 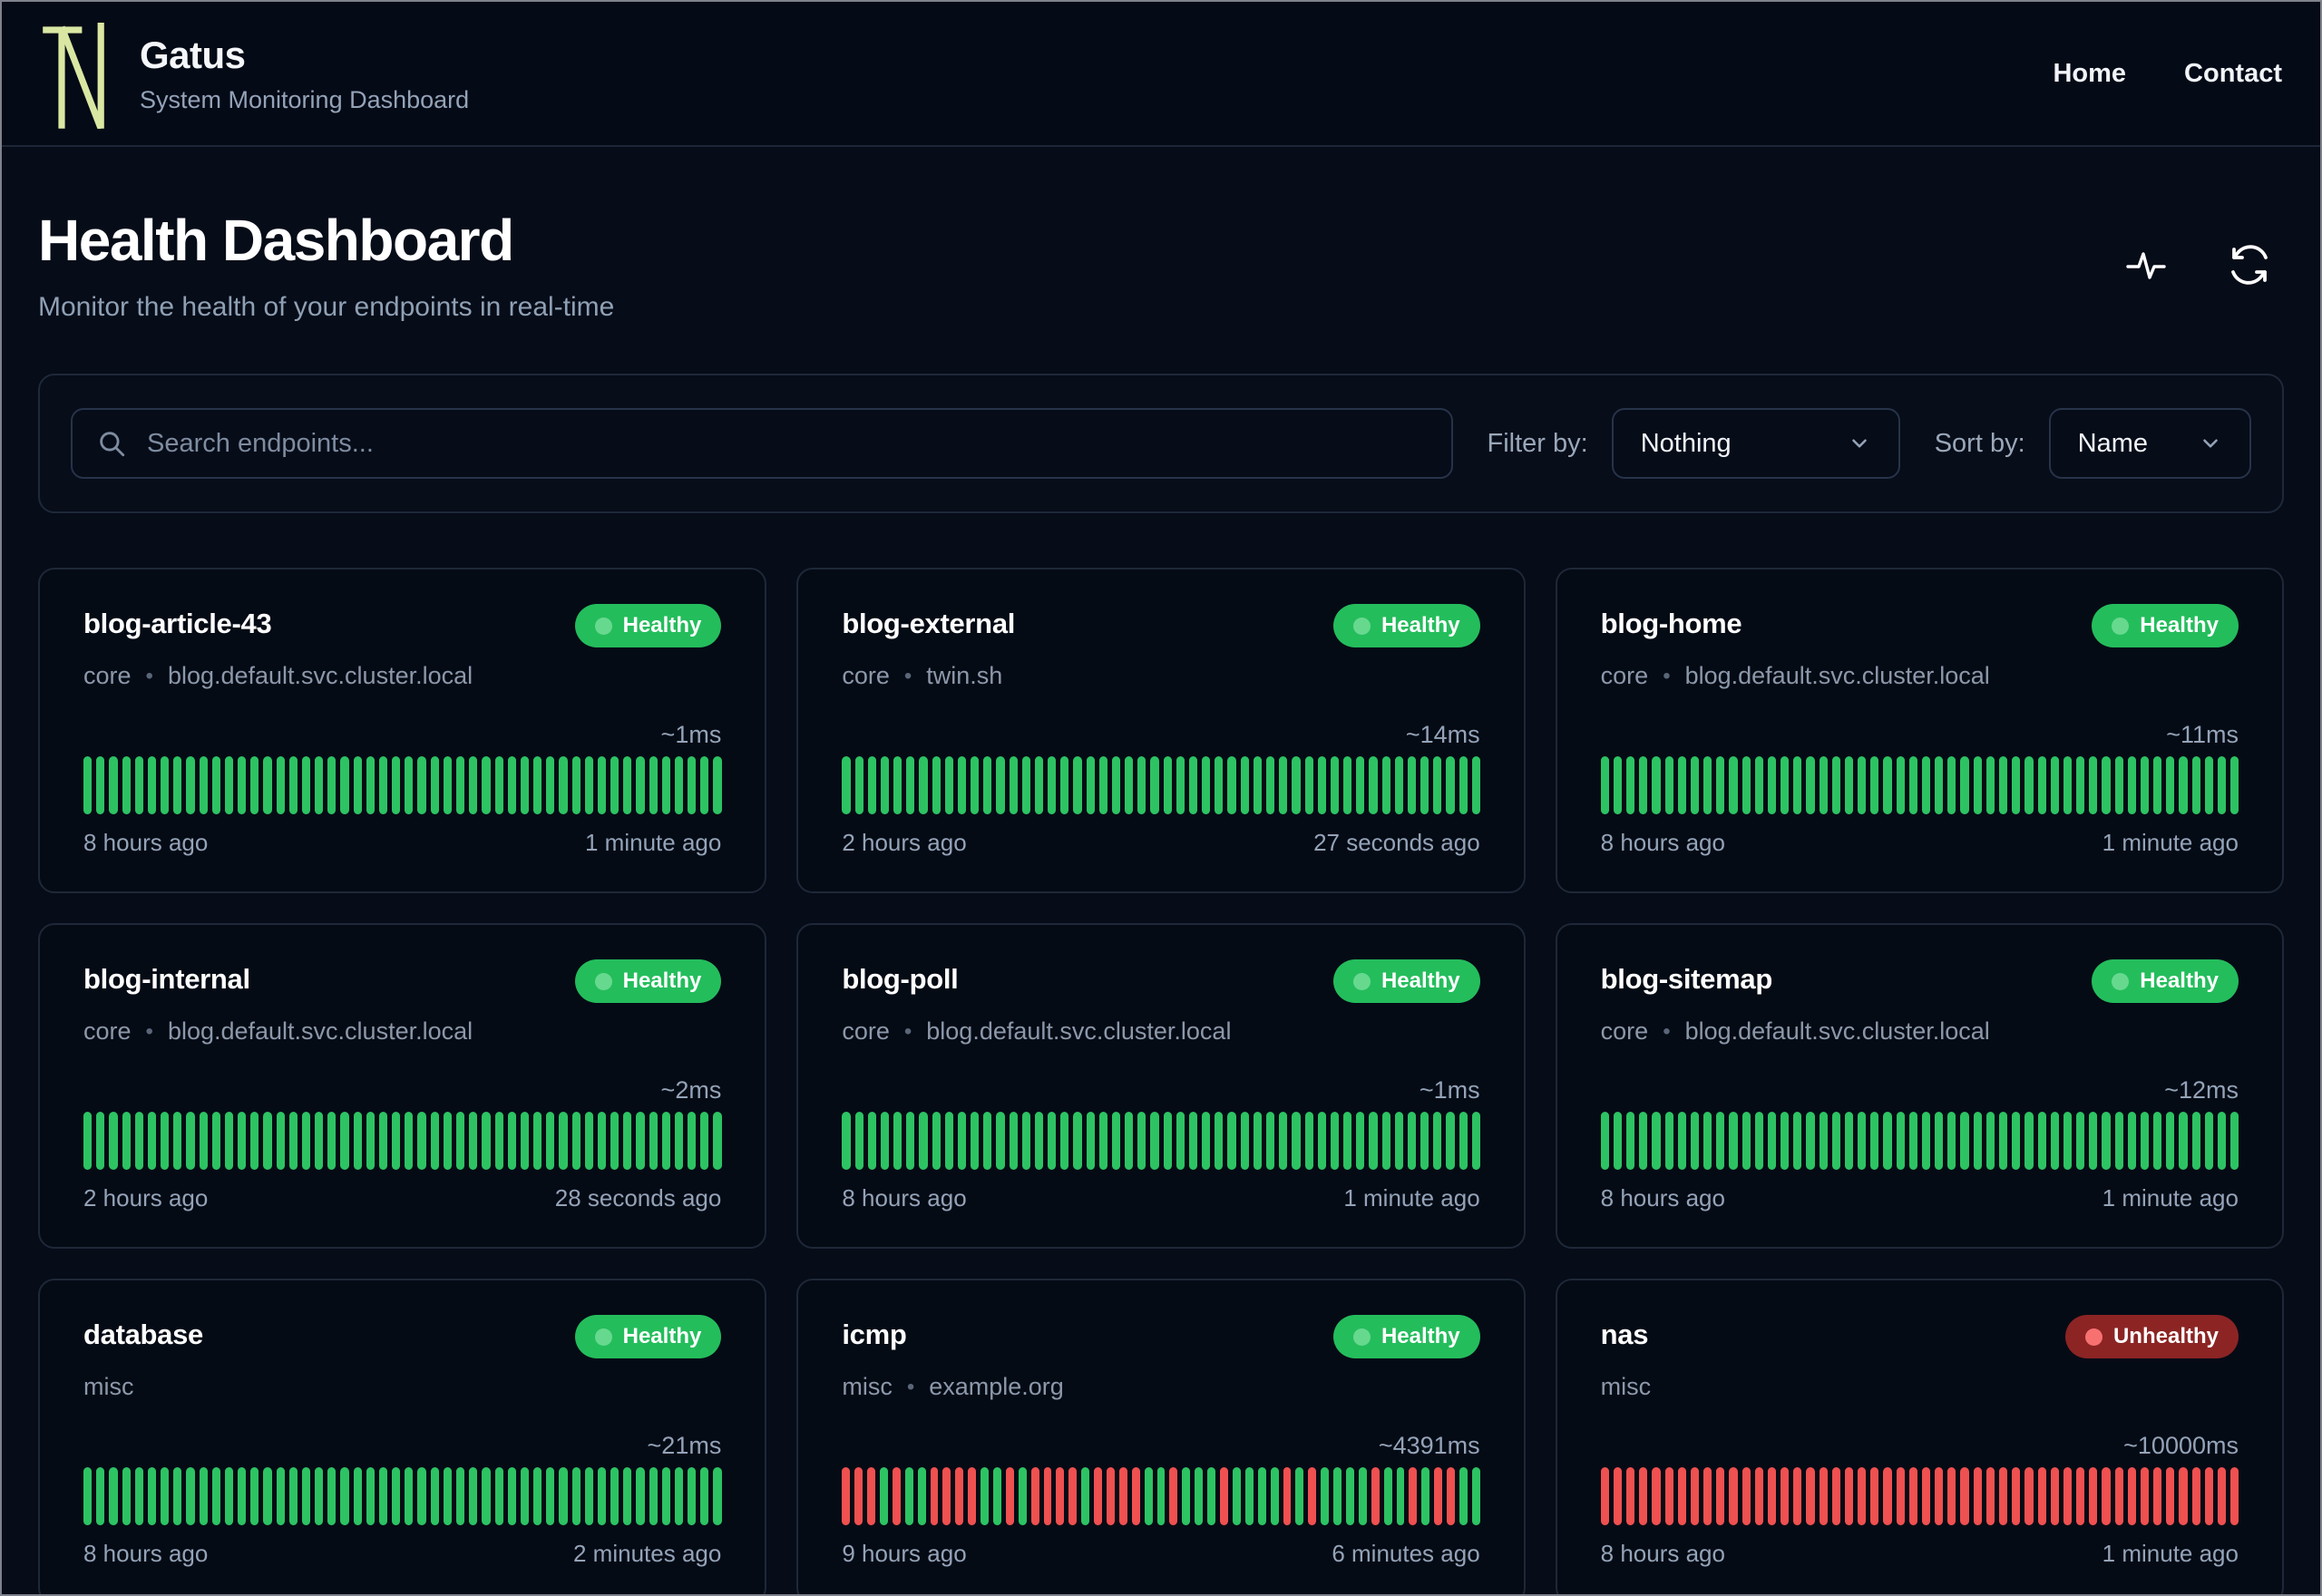 I want to click on filter-by-label: Filter by:, so click(x=1537, y=443).